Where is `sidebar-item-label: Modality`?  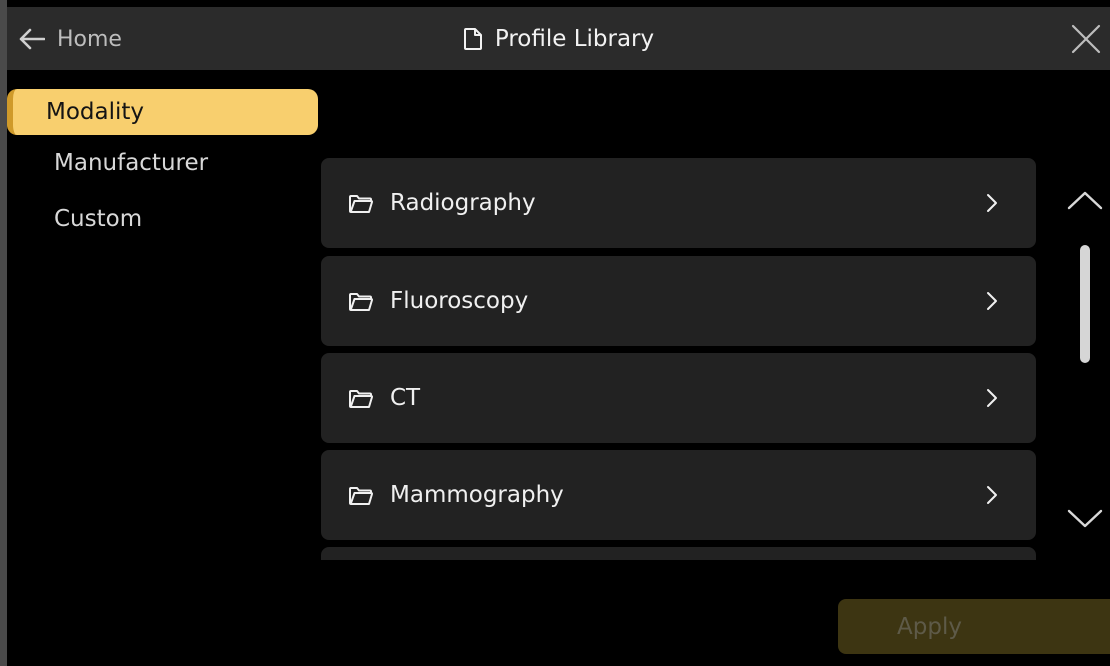 sidebar-item-label: Modality is located at coordinates (95, 112).